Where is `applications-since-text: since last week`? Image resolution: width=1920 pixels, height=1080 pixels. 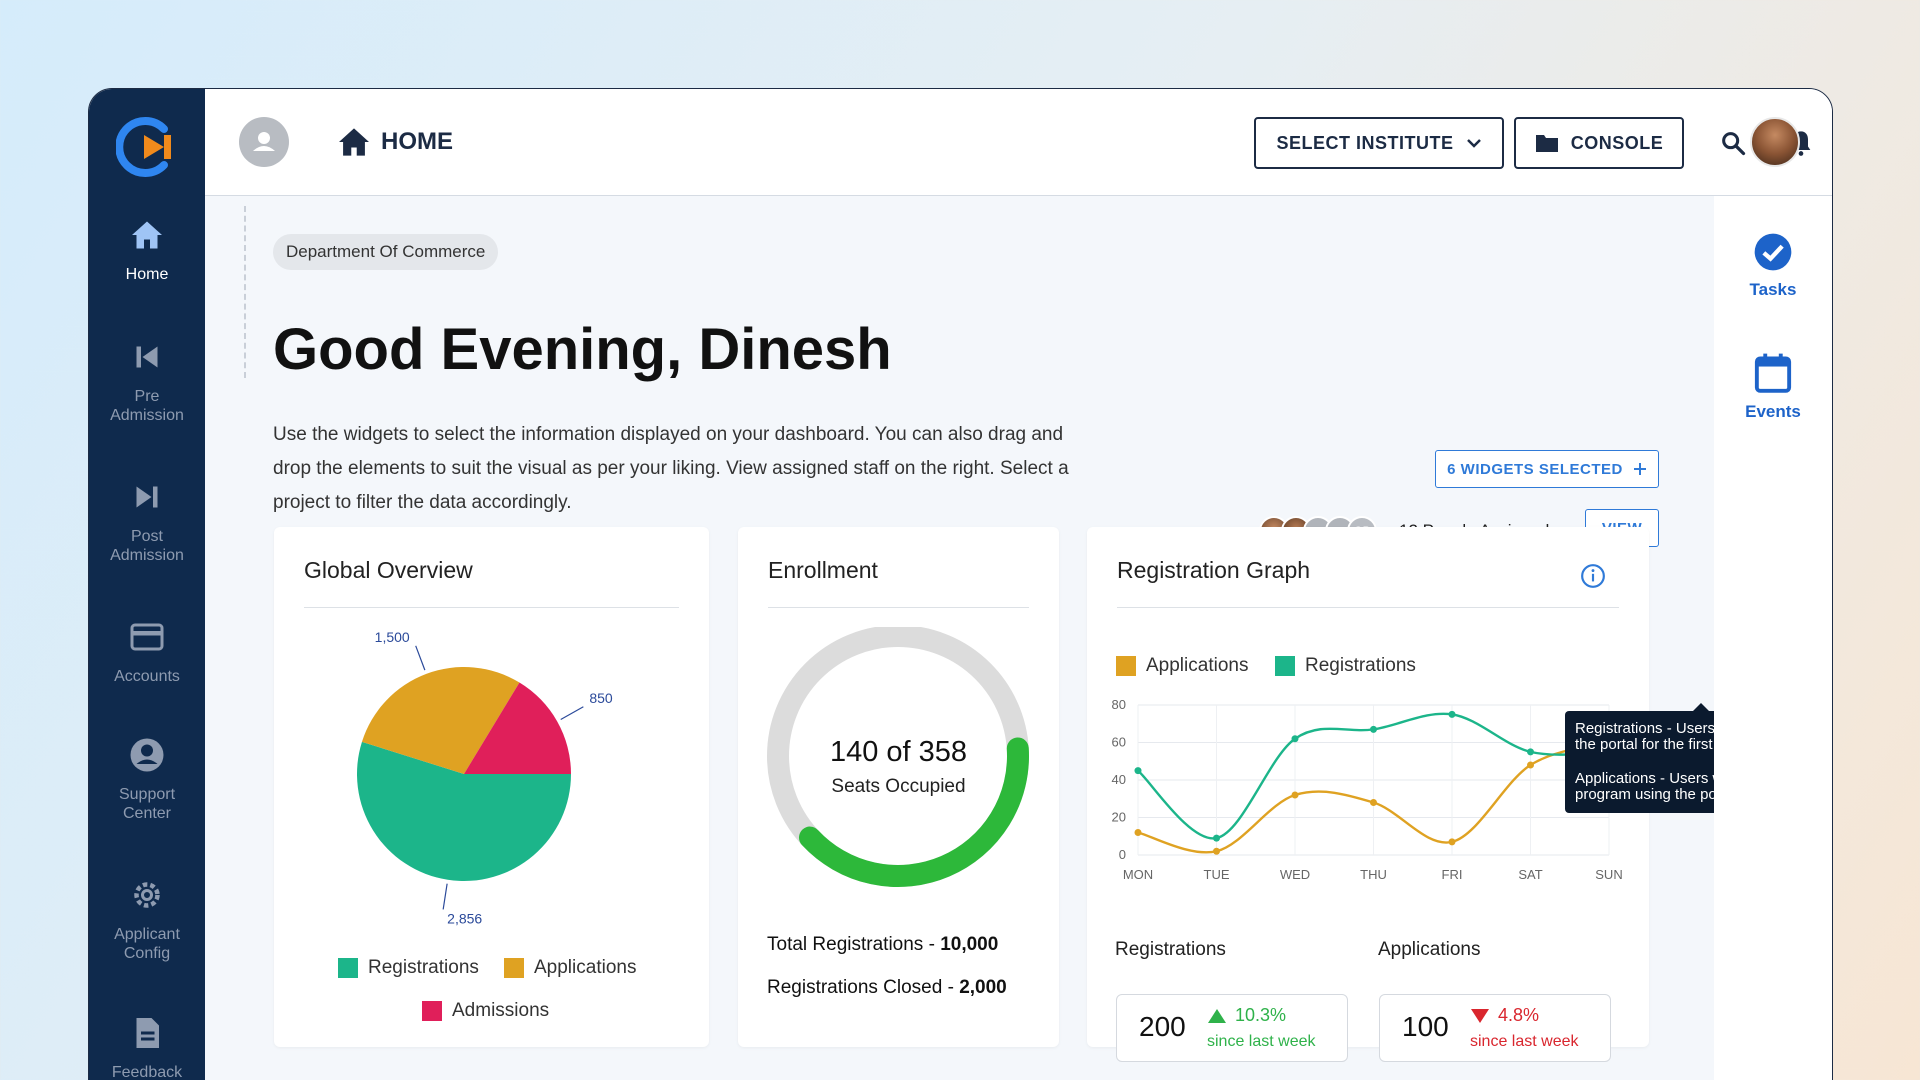
applications-since-text: since last week is located at coordinates (1524, 1041).